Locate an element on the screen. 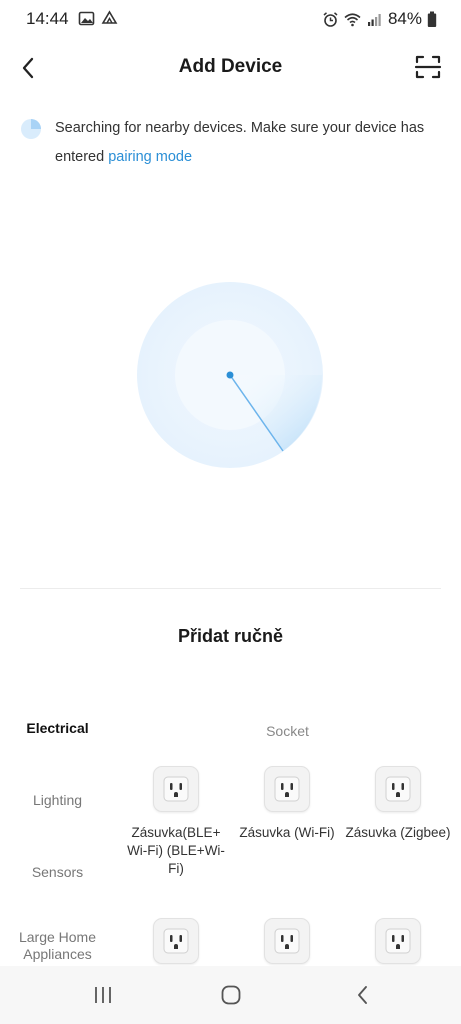  device-socket-wifi: Zásuvka (Wi-Fi) is located at coordinates (287, 804).